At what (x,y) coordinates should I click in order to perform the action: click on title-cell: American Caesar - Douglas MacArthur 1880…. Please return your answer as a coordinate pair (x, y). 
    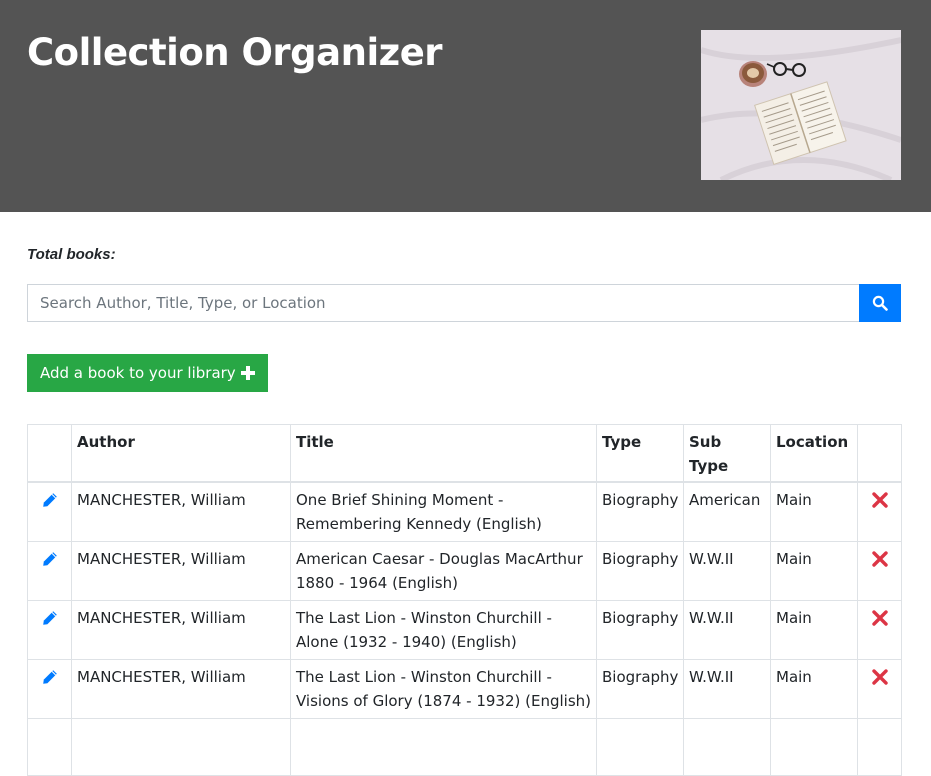
    Looking at the image, I should click on (443, 571).